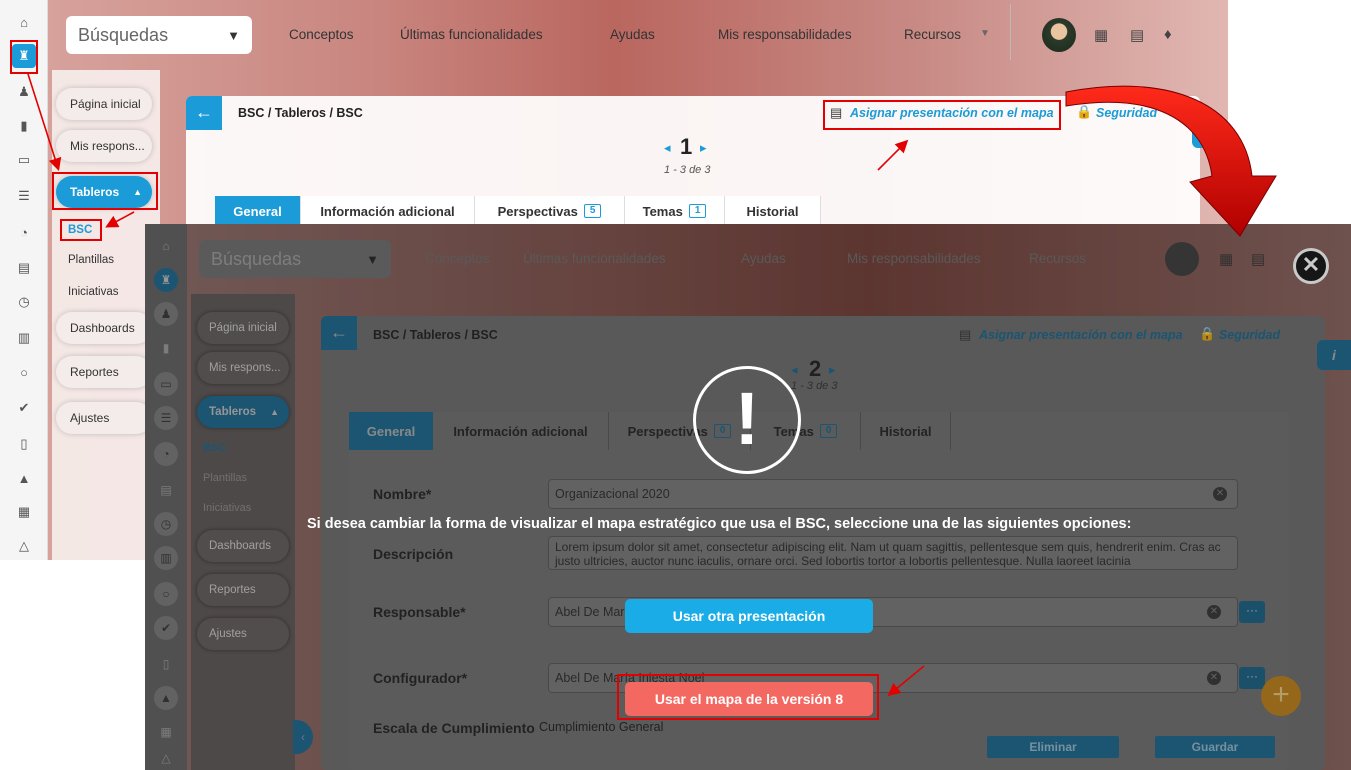  Describe the element at coordinates (906, 681) in the screenshot. I see `arrow-to-version8` at that location.